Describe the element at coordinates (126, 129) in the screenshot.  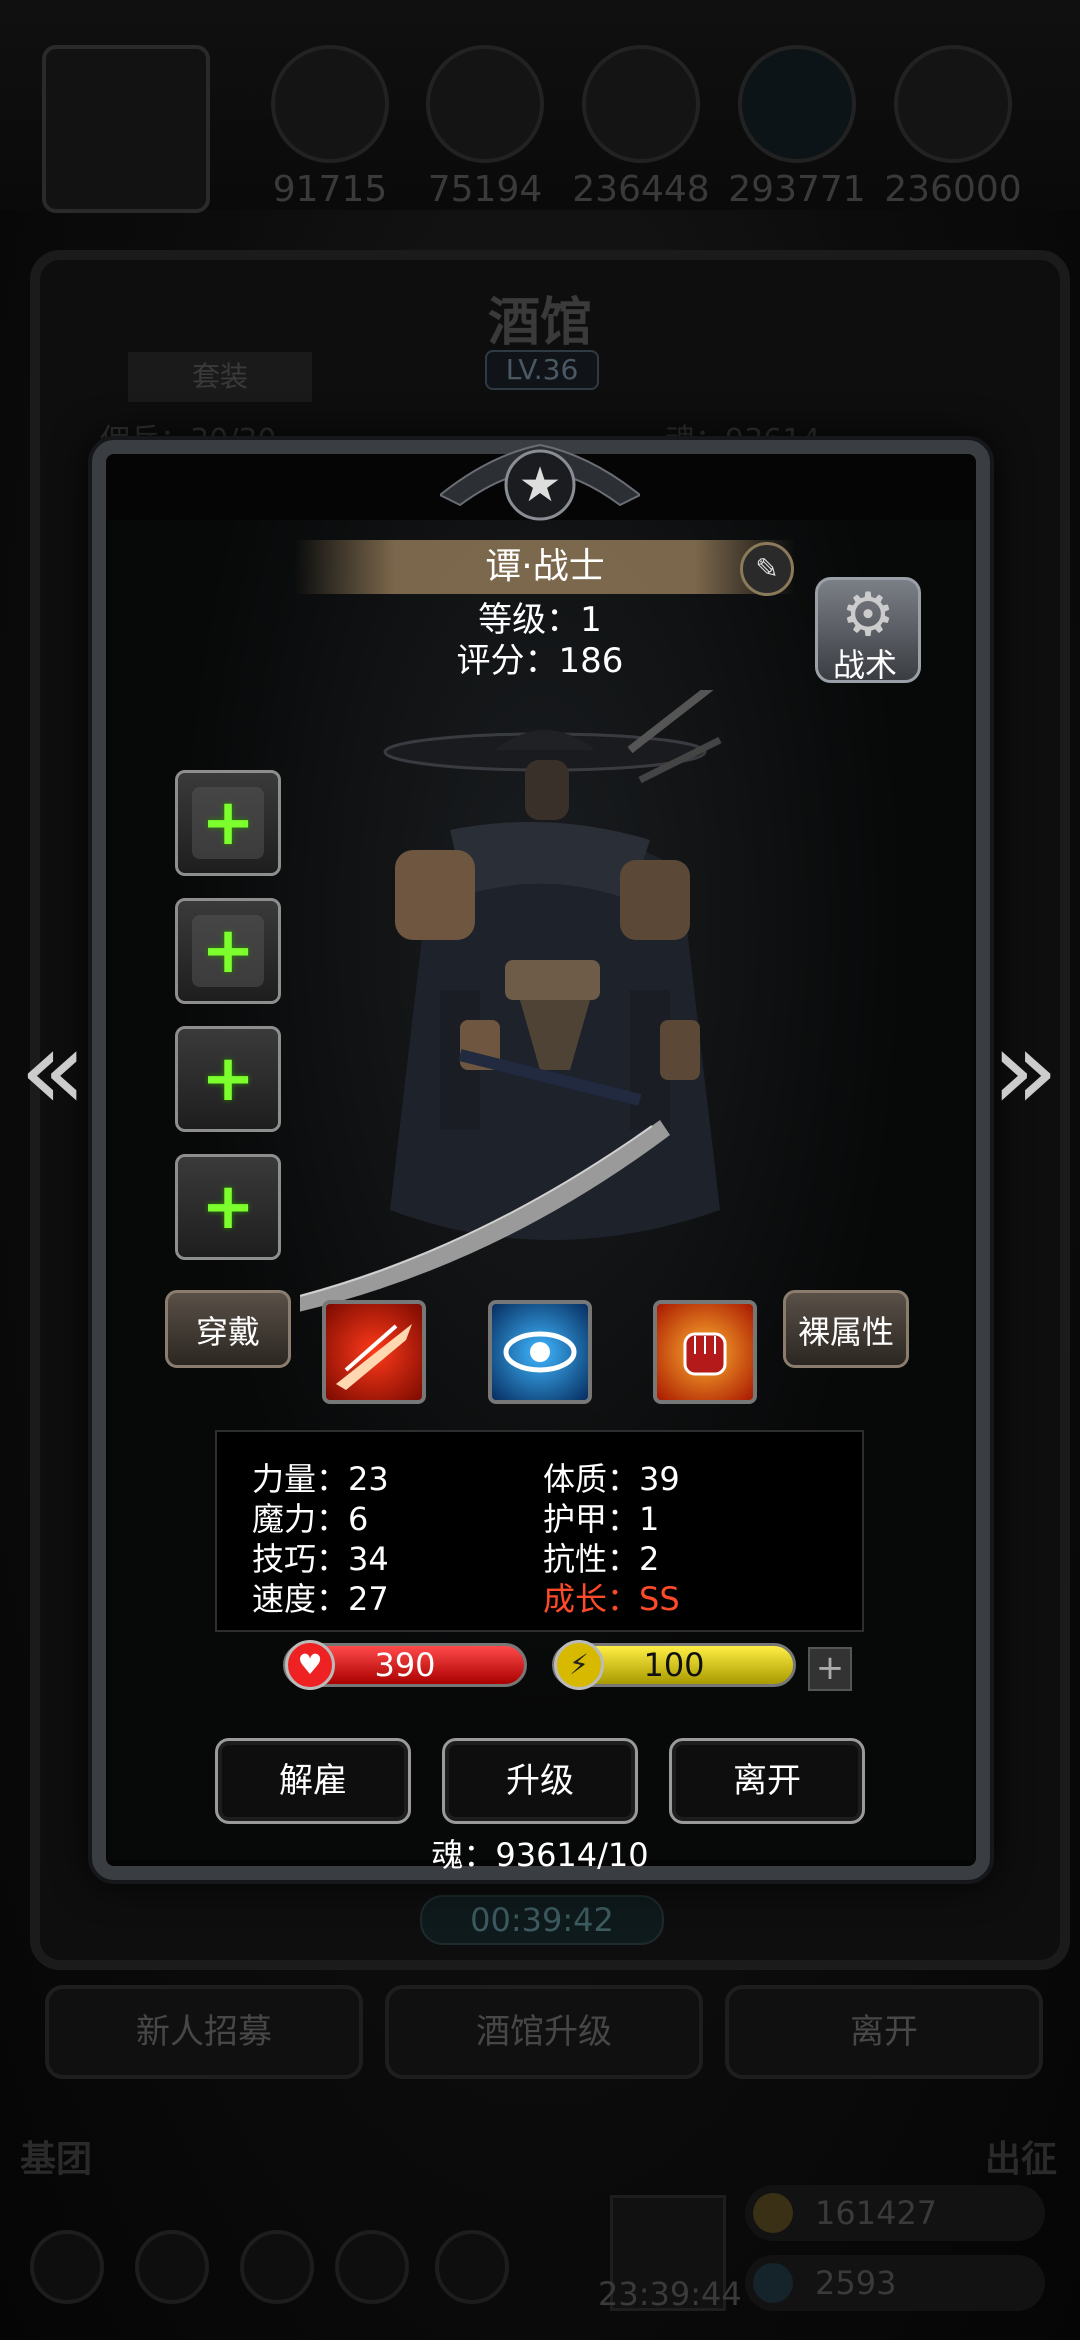
I see `player-portrait` at that location.